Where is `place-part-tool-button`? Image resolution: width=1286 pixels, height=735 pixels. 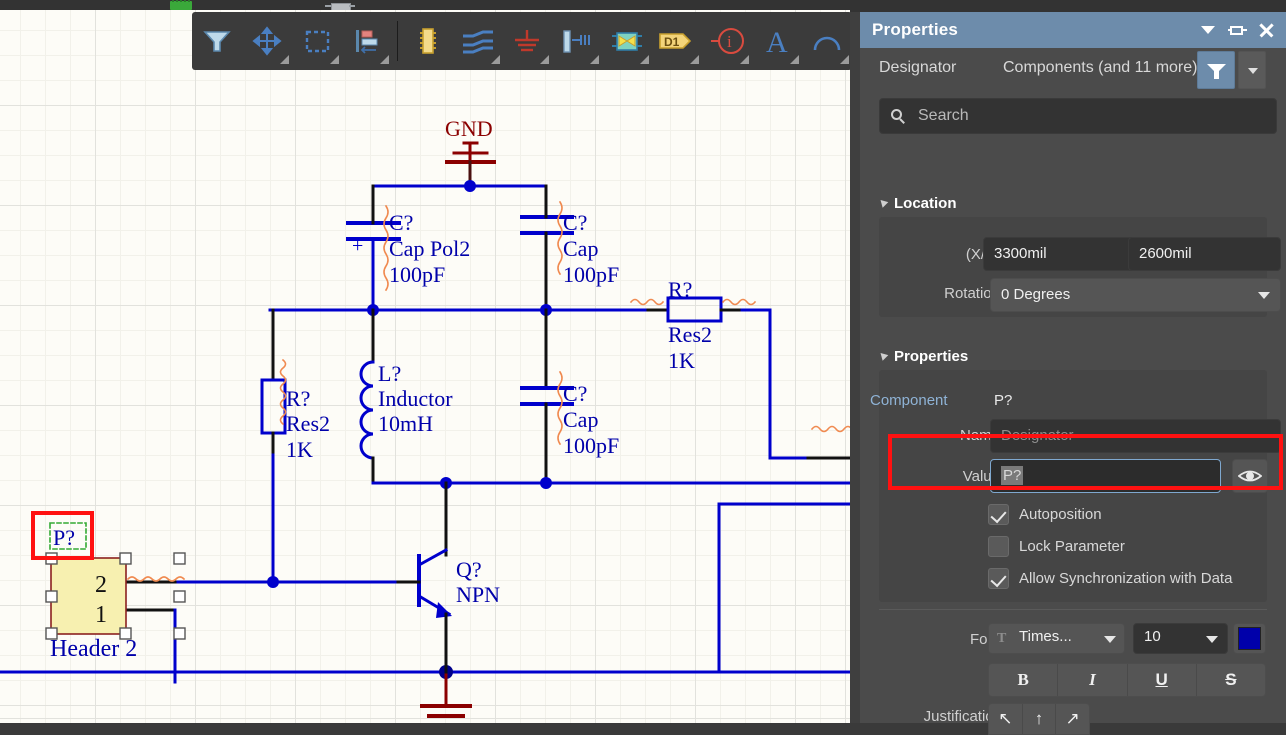 place-part-tool-button is located at coordinates (428, 41).